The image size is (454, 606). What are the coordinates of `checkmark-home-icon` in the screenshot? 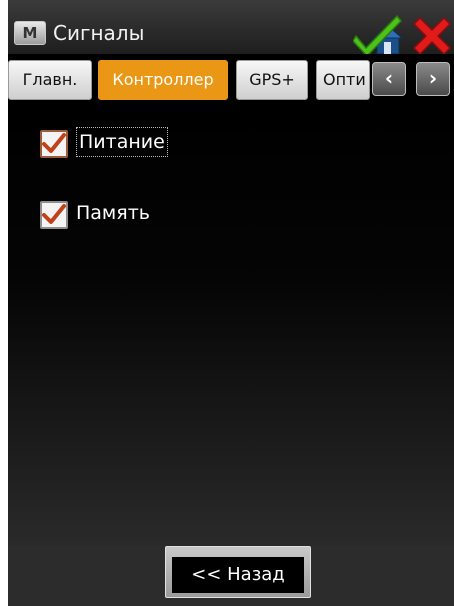 It's located at (378, 36).